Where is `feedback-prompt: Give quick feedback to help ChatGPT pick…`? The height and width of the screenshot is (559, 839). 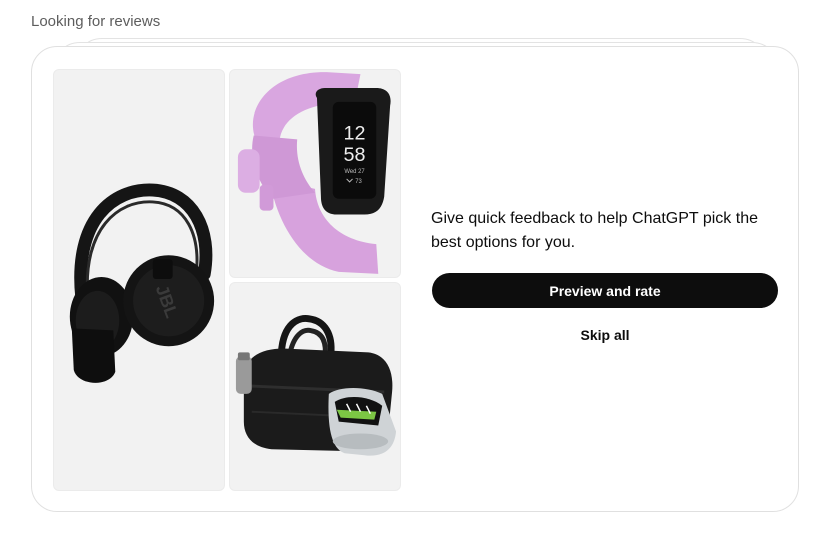
feedback-prompt: Give quick feedback to help ChatGPT pick… is located at coordinates (594, 230).